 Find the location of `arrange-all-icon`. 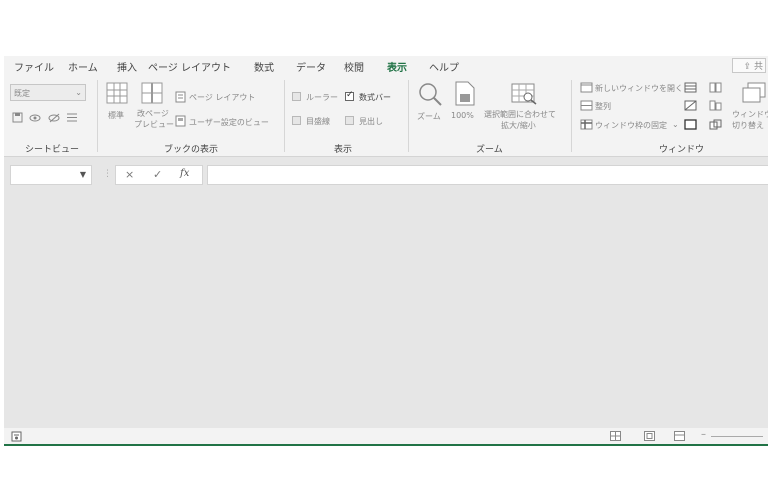

arrange-all-icon is located at coordinates (586, 105).